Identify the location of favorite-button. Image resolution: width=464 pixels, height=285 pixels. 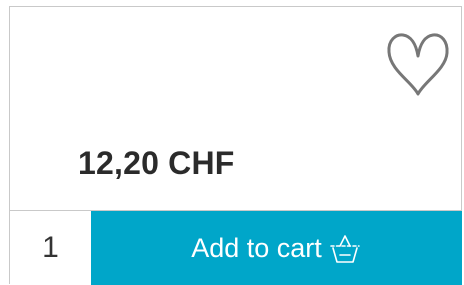
(418, 65).